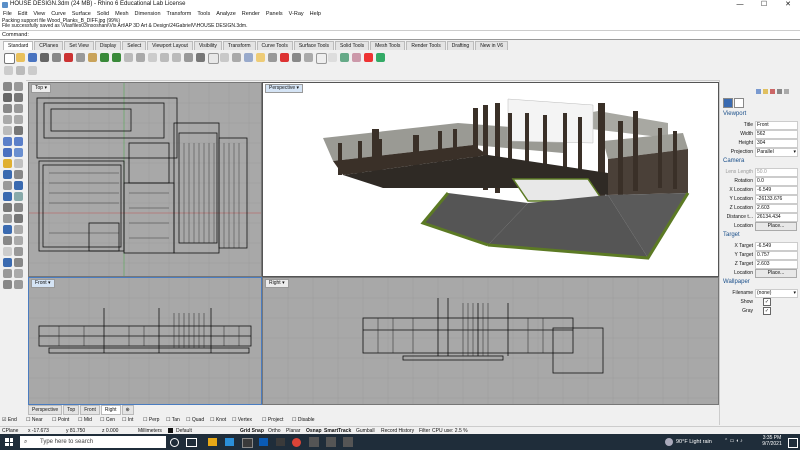 This screenshot has height=450, width=800. I want to click on task-view-icon, so click(191, 442).